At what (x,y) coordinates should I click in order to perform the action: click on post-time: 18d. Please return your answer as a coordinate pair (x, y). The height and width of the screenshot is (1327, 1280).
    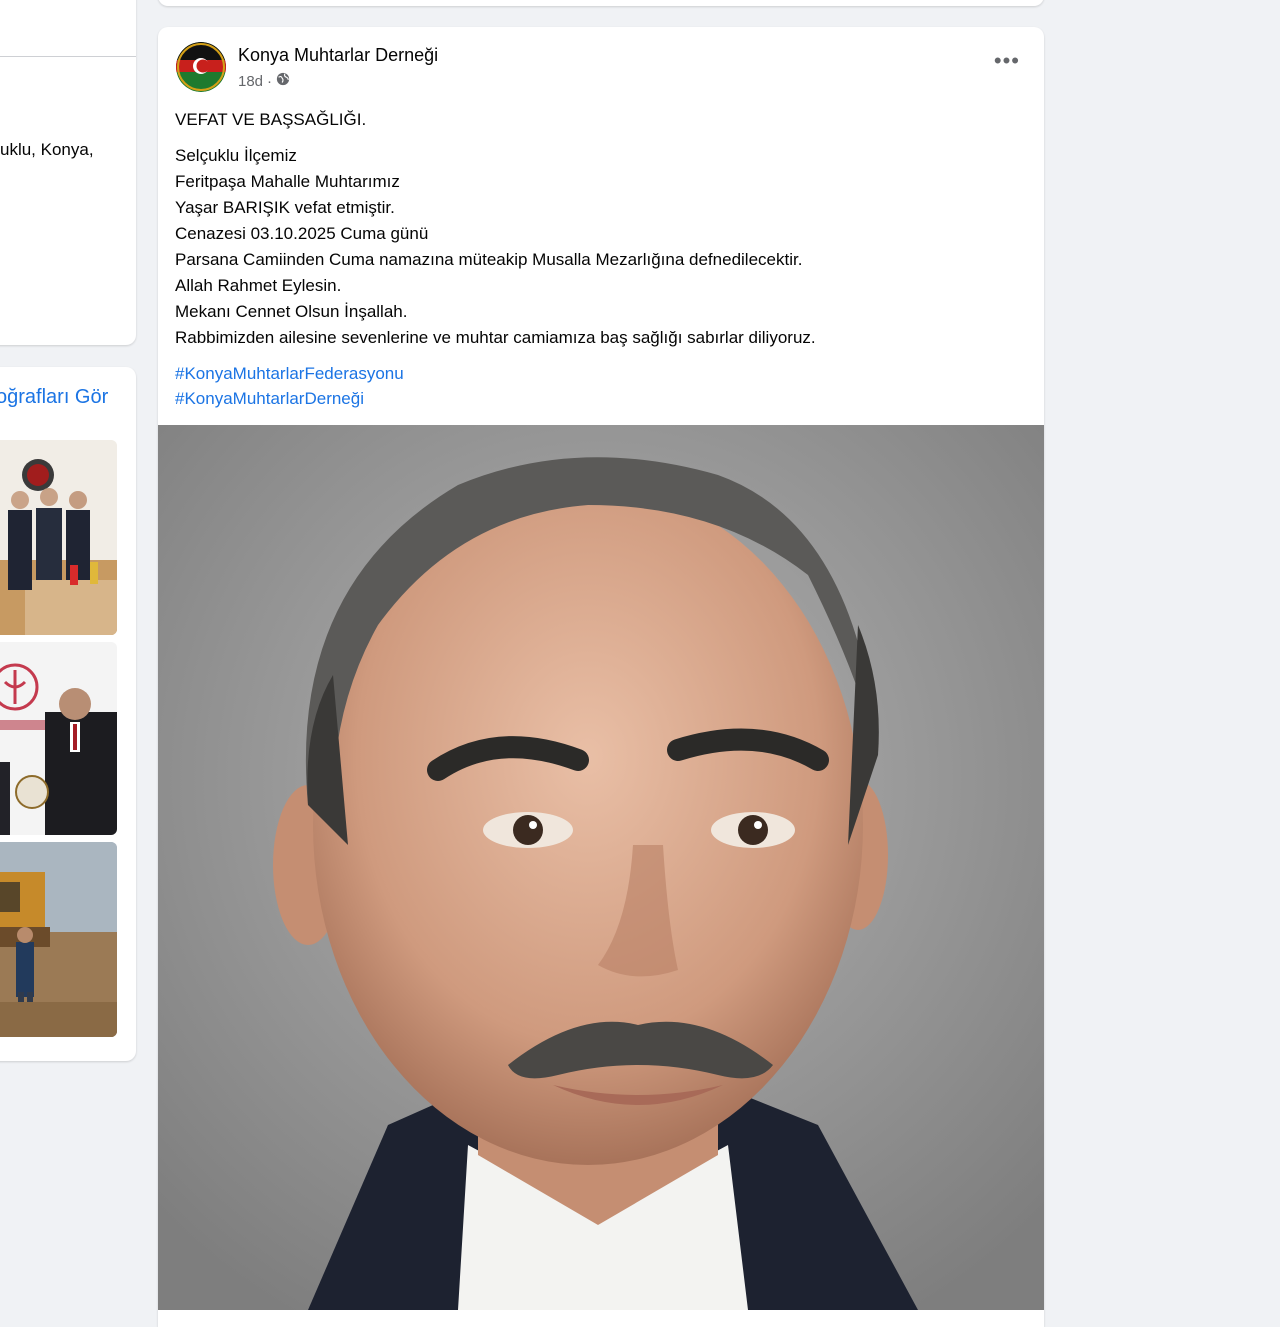
    Looking at the image, I should click on (250, 81).